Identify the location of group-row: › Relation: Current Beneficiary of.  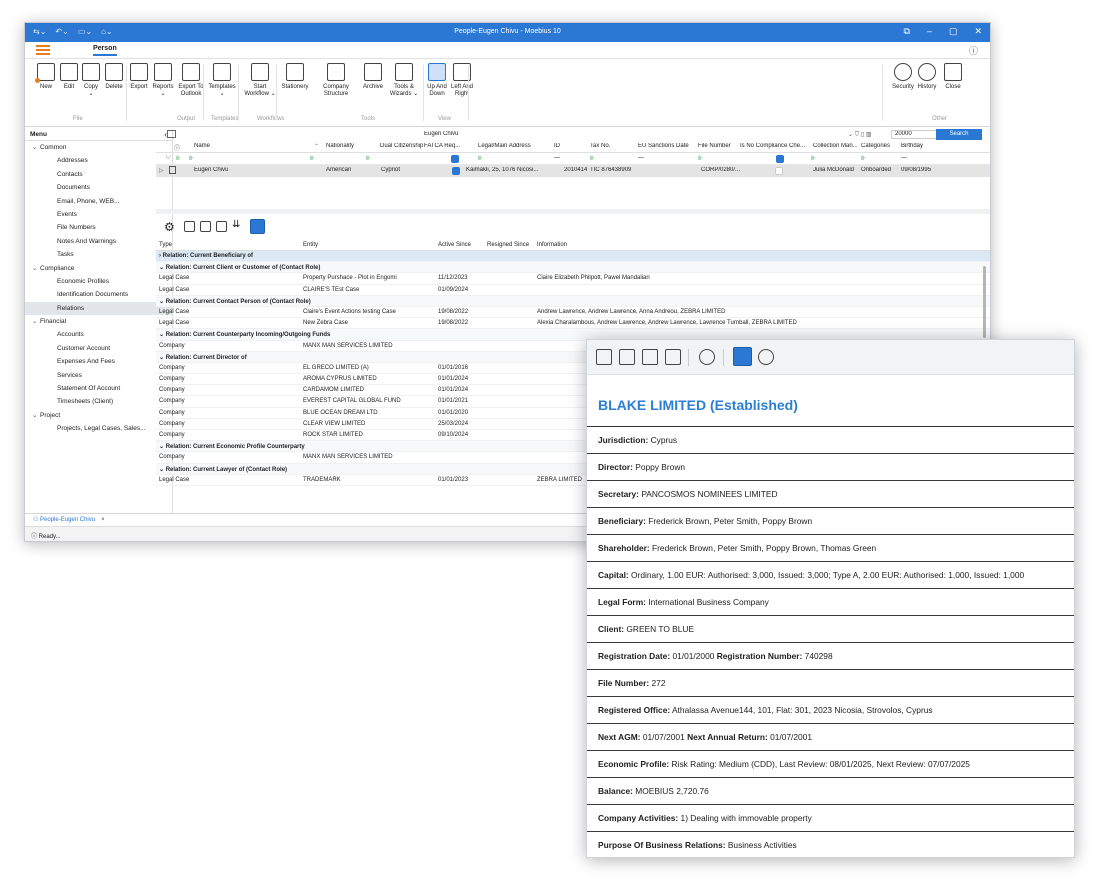
(573, 257).